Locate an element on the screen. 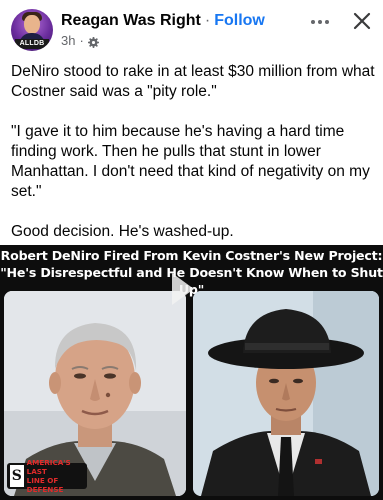 The image size is (383, 500). post-meta: 3h · is located at coordinates (80, 41).